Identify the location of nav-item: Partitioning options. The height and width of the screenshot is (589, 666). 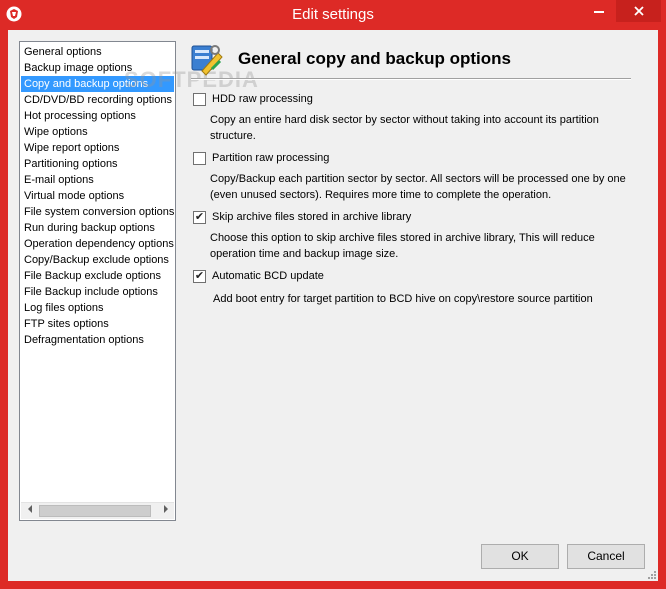
(97, 164).